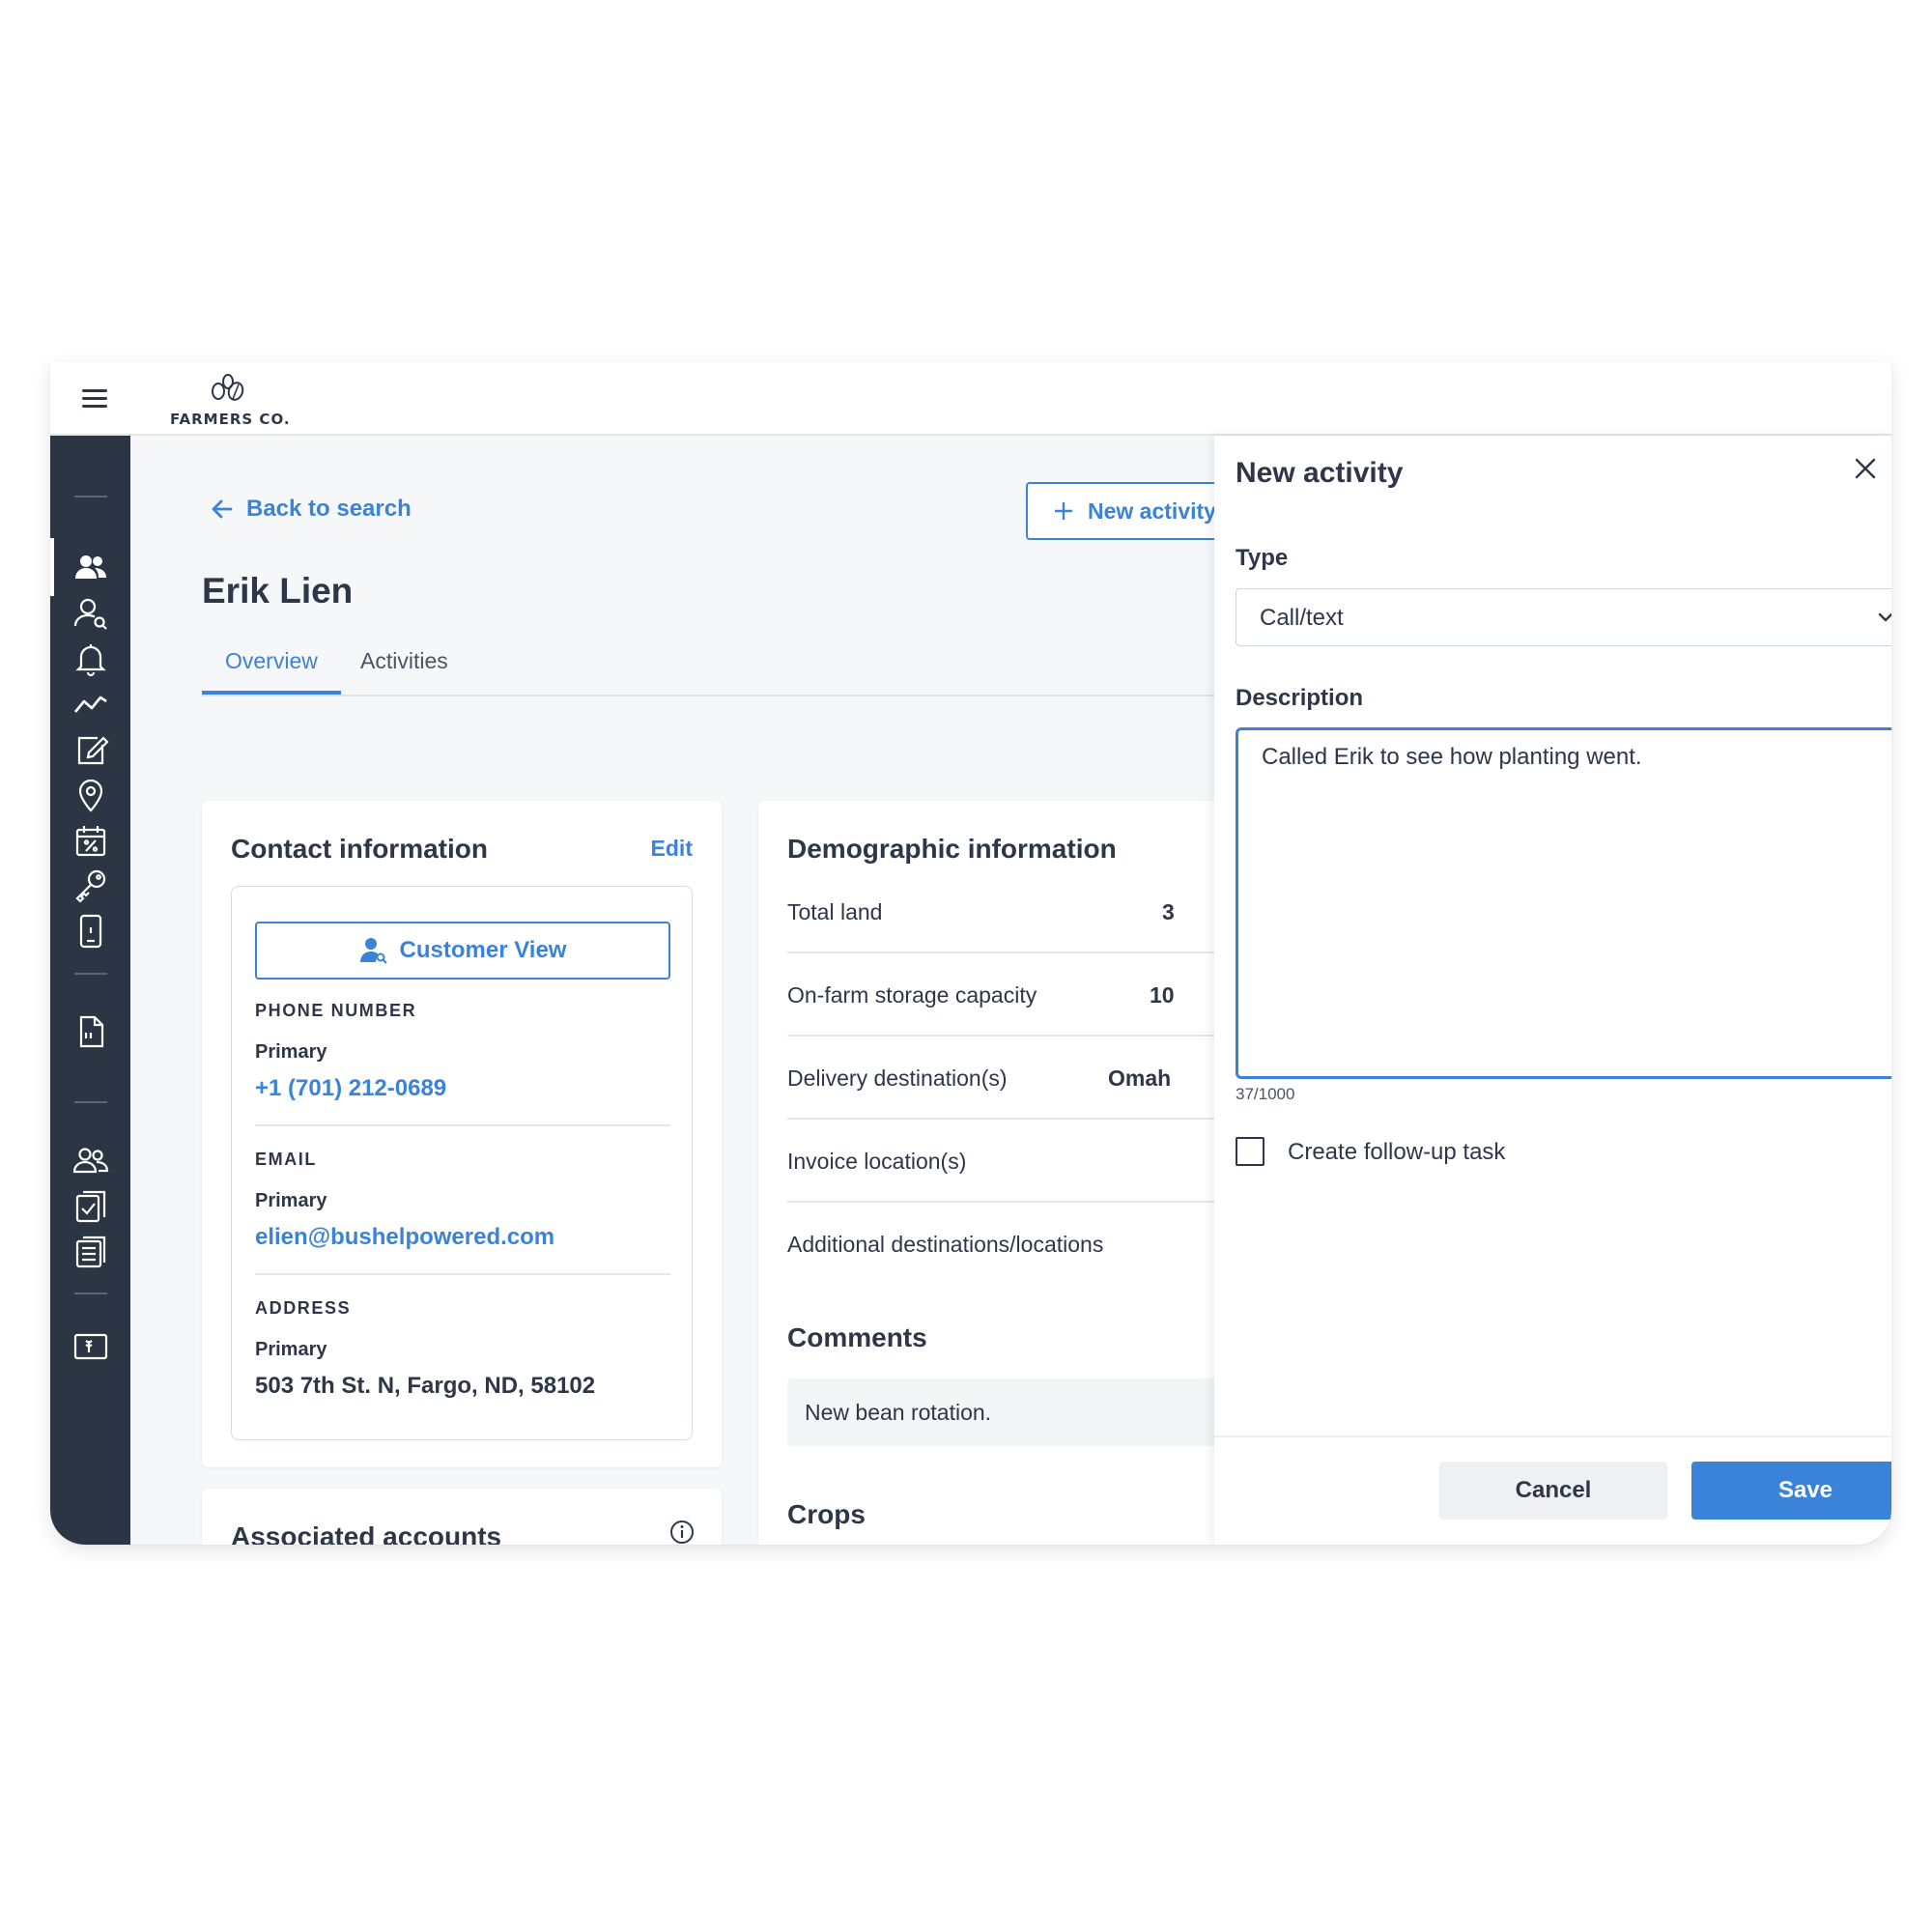 This screenshot has width=1932, height=1932. Describe the element at coordinates (1791, 1491) in the screenshot. I see `save-button: Save` at that location.